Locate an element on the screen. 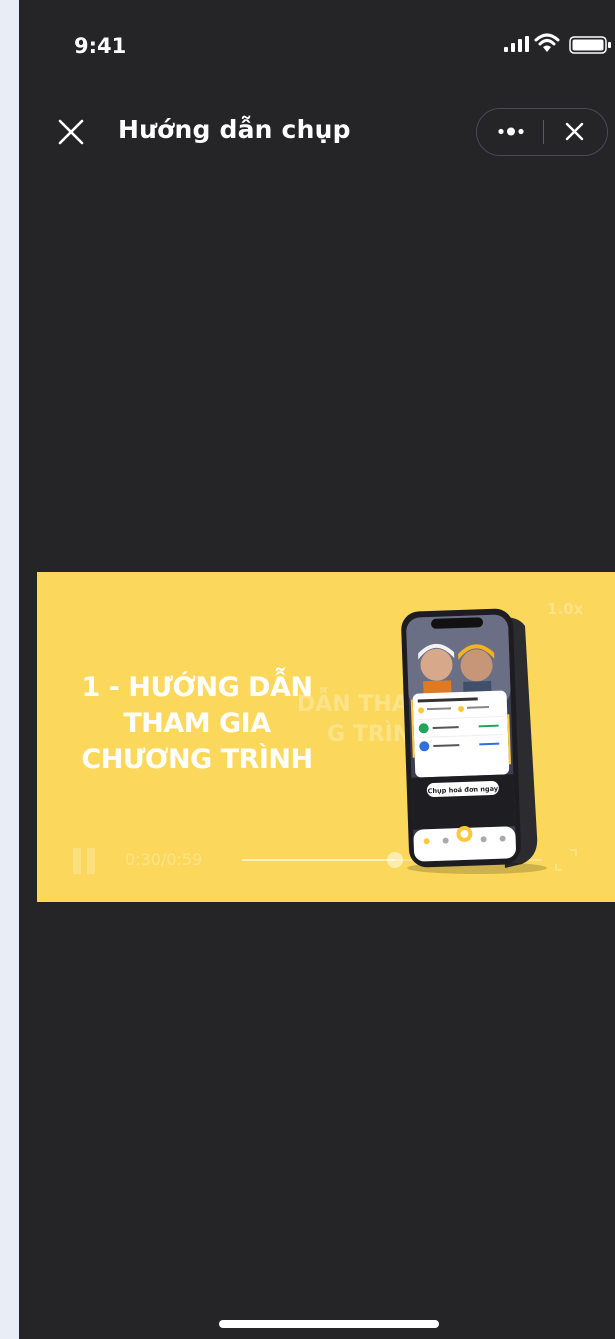  video-title-line-3: CHƯƠNG TRÌNH is located at coordinates (197, 759).